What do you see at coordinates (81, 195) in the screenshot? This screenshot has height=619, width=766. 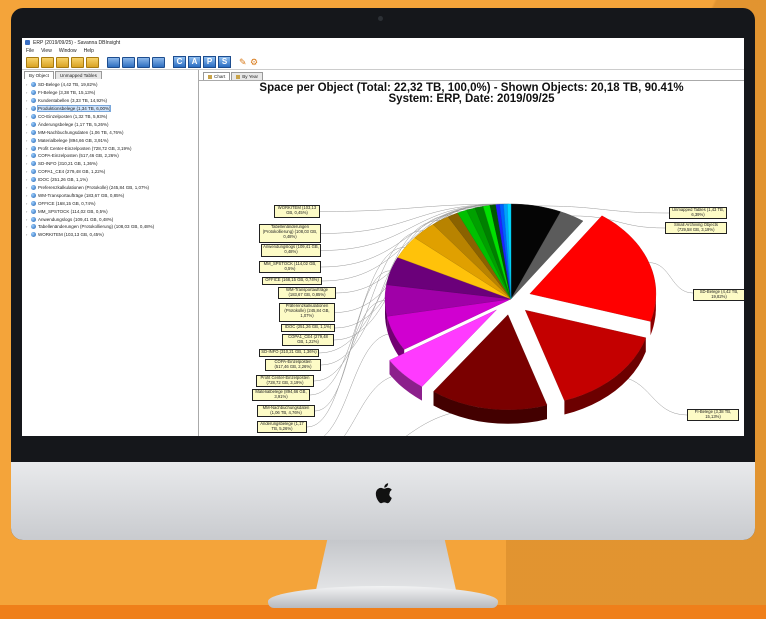 I see `tree-item-label: WM-Transportaufträge (183,67 GB, 0,85%)` at bounding box center [81, 195].